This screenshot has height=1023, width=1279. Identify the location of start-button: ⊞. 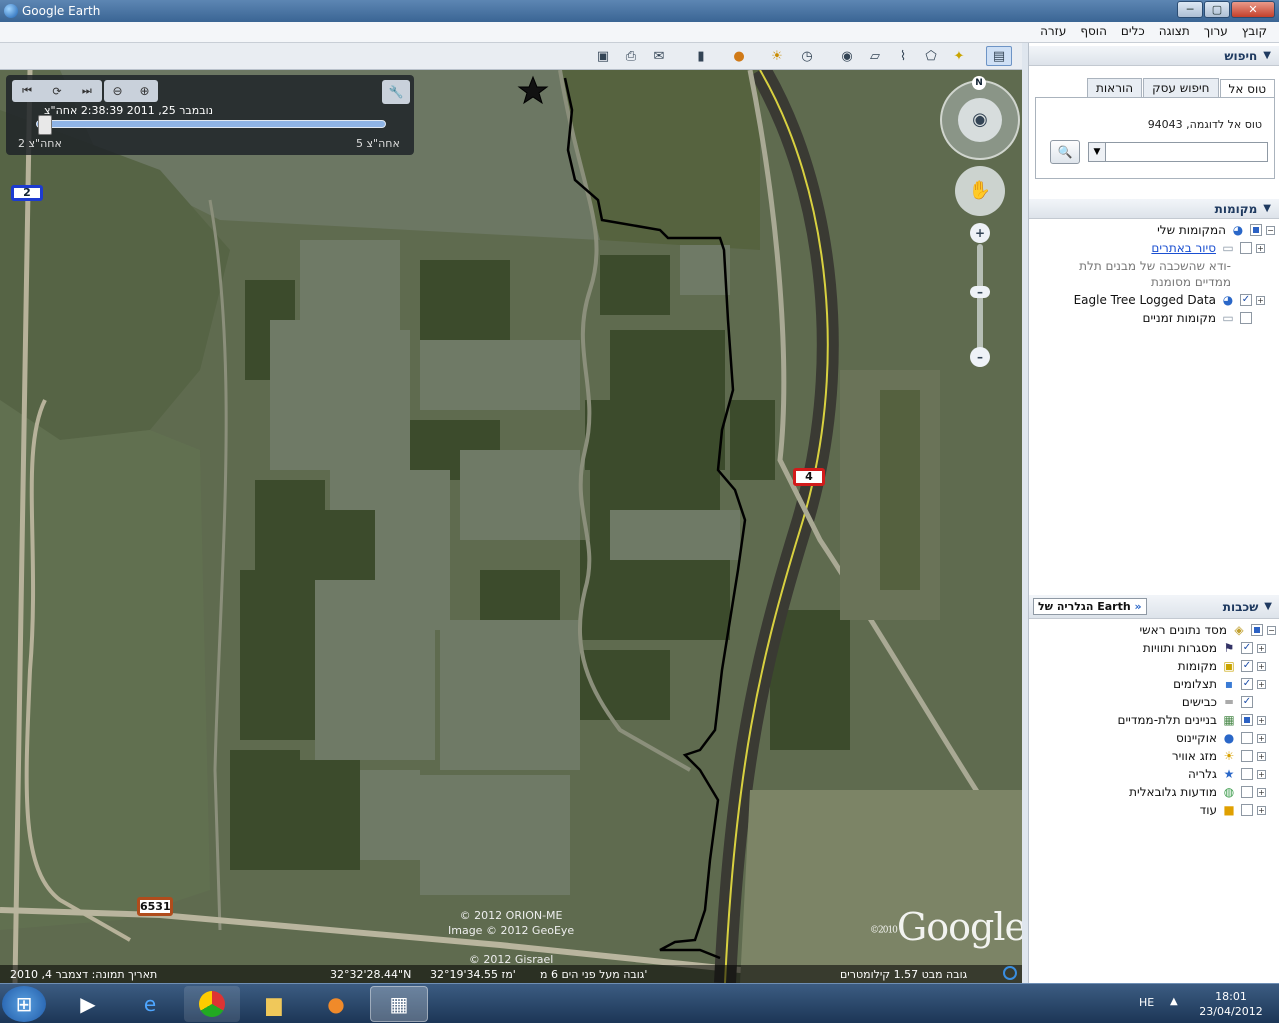
(24, 1004).